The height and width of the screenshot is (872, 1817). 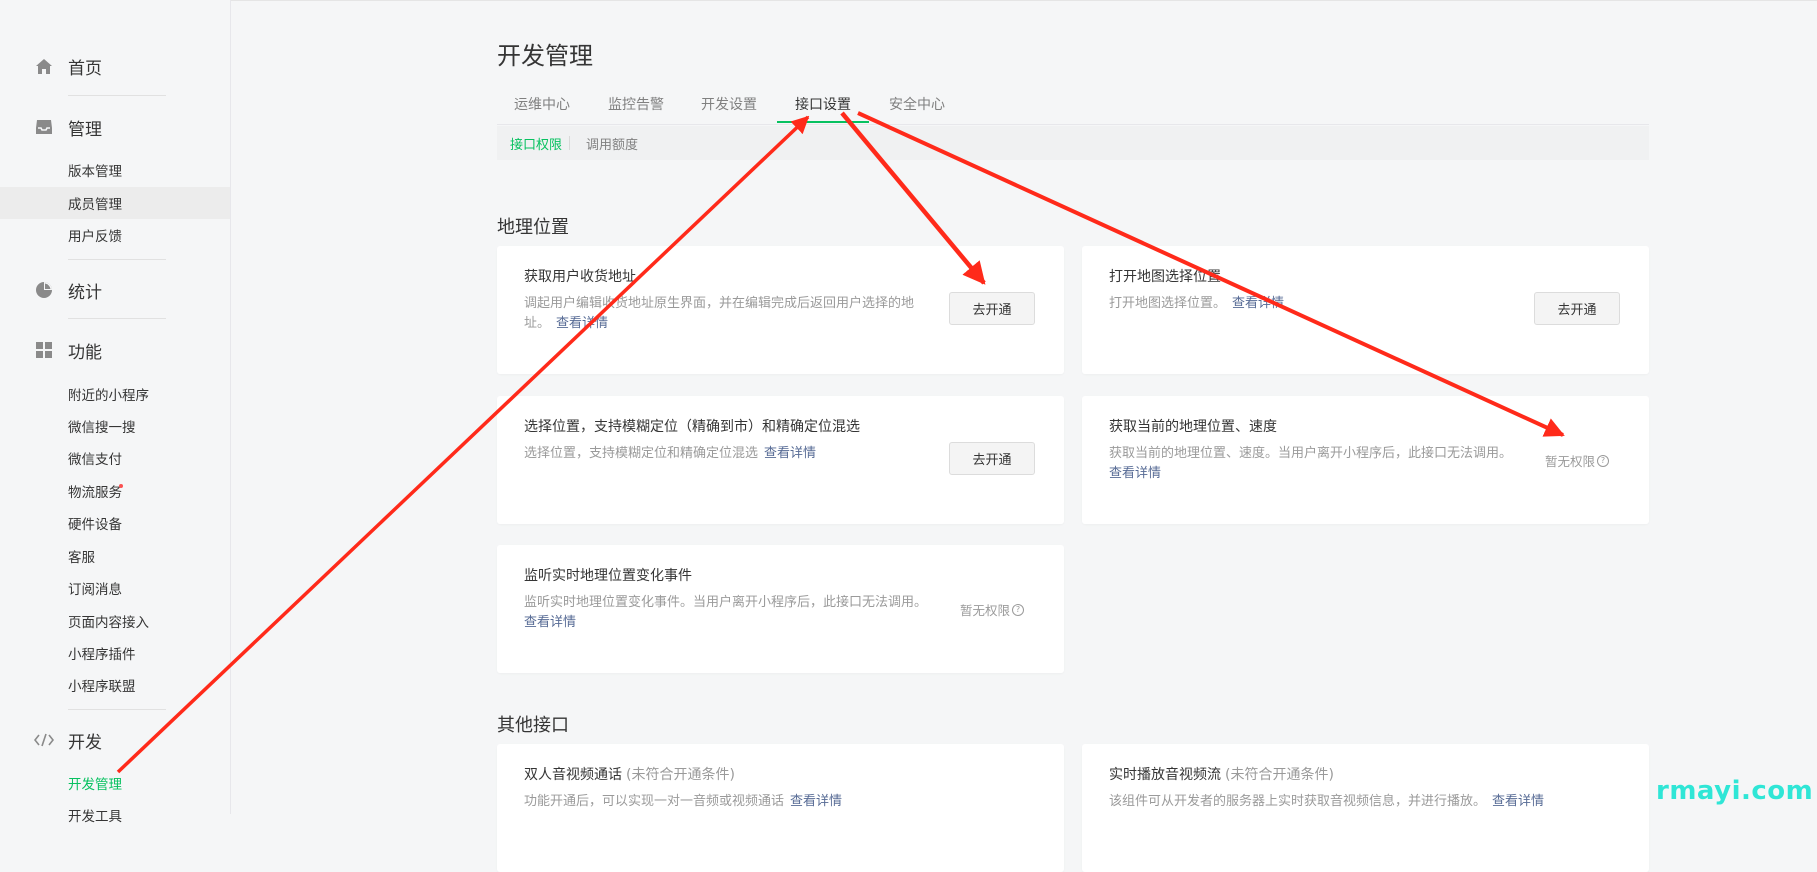 I want to click on sidebar-item-label: 成员管理, so click(x=95, y=205).